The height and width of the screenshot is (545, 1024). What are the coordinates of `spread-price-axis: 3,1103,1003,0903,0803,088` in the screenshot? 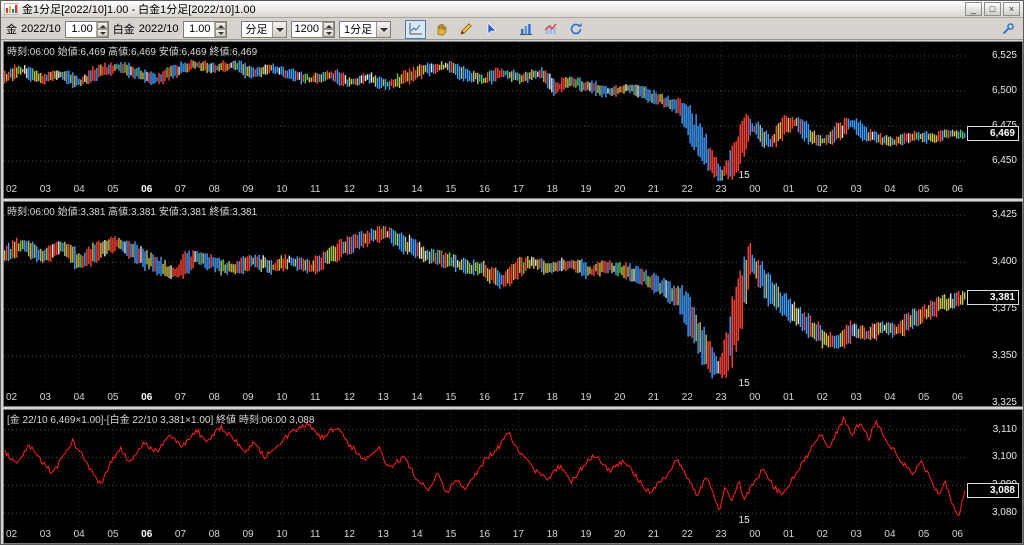 It's located at (994, 476).